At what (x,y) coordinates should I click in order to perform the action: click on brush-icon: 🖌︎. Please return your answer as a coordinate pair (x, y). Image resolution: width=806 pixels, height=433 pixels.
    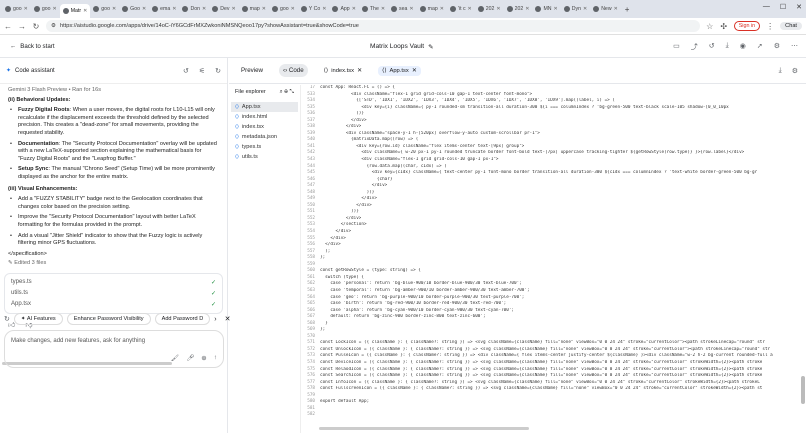
    Looking at the image, I should click on (175, 358).